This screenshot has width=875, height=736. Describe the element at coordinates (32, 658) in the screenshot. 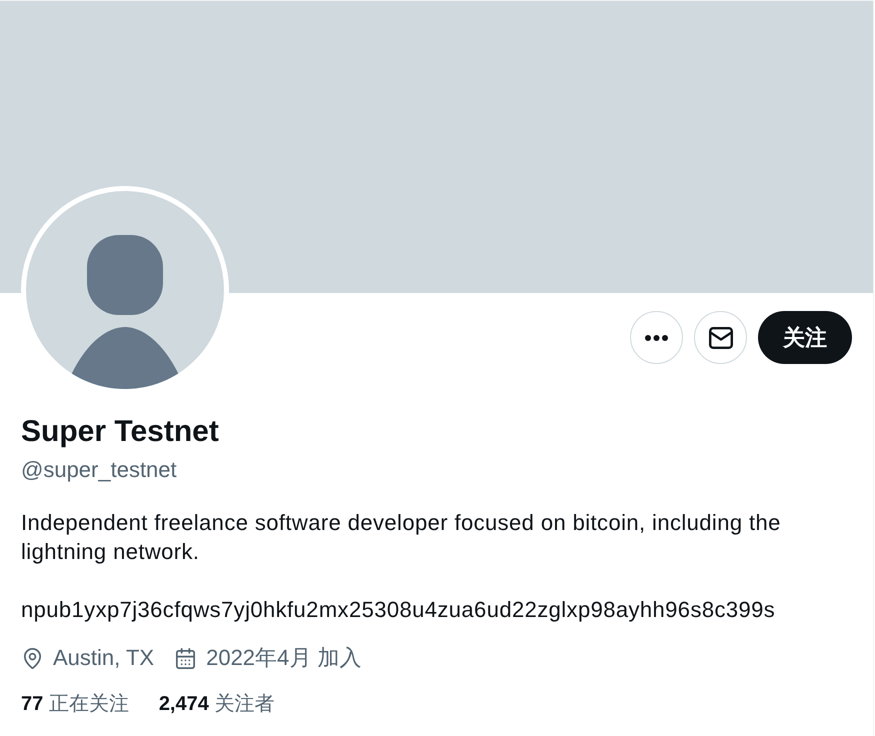

I see `location-pin-icon` at that location.